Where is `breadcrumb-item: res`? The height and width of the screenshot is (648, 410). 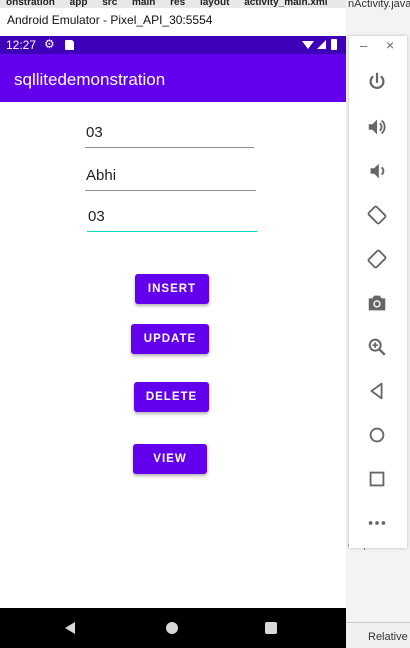
breadcrumb-item: res is located at coordinates (177, 4).